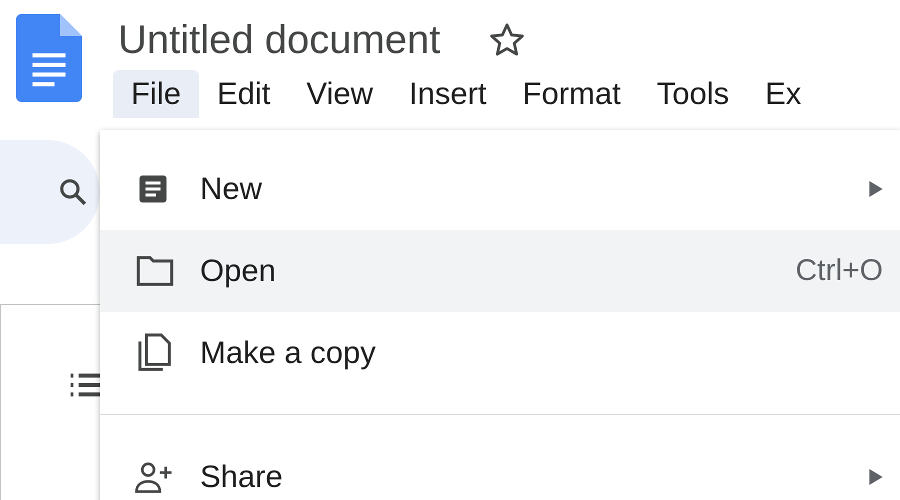 This screenshot has height=500, width=900. I want to click on menu-item: Make a copy, so click(500, 353).